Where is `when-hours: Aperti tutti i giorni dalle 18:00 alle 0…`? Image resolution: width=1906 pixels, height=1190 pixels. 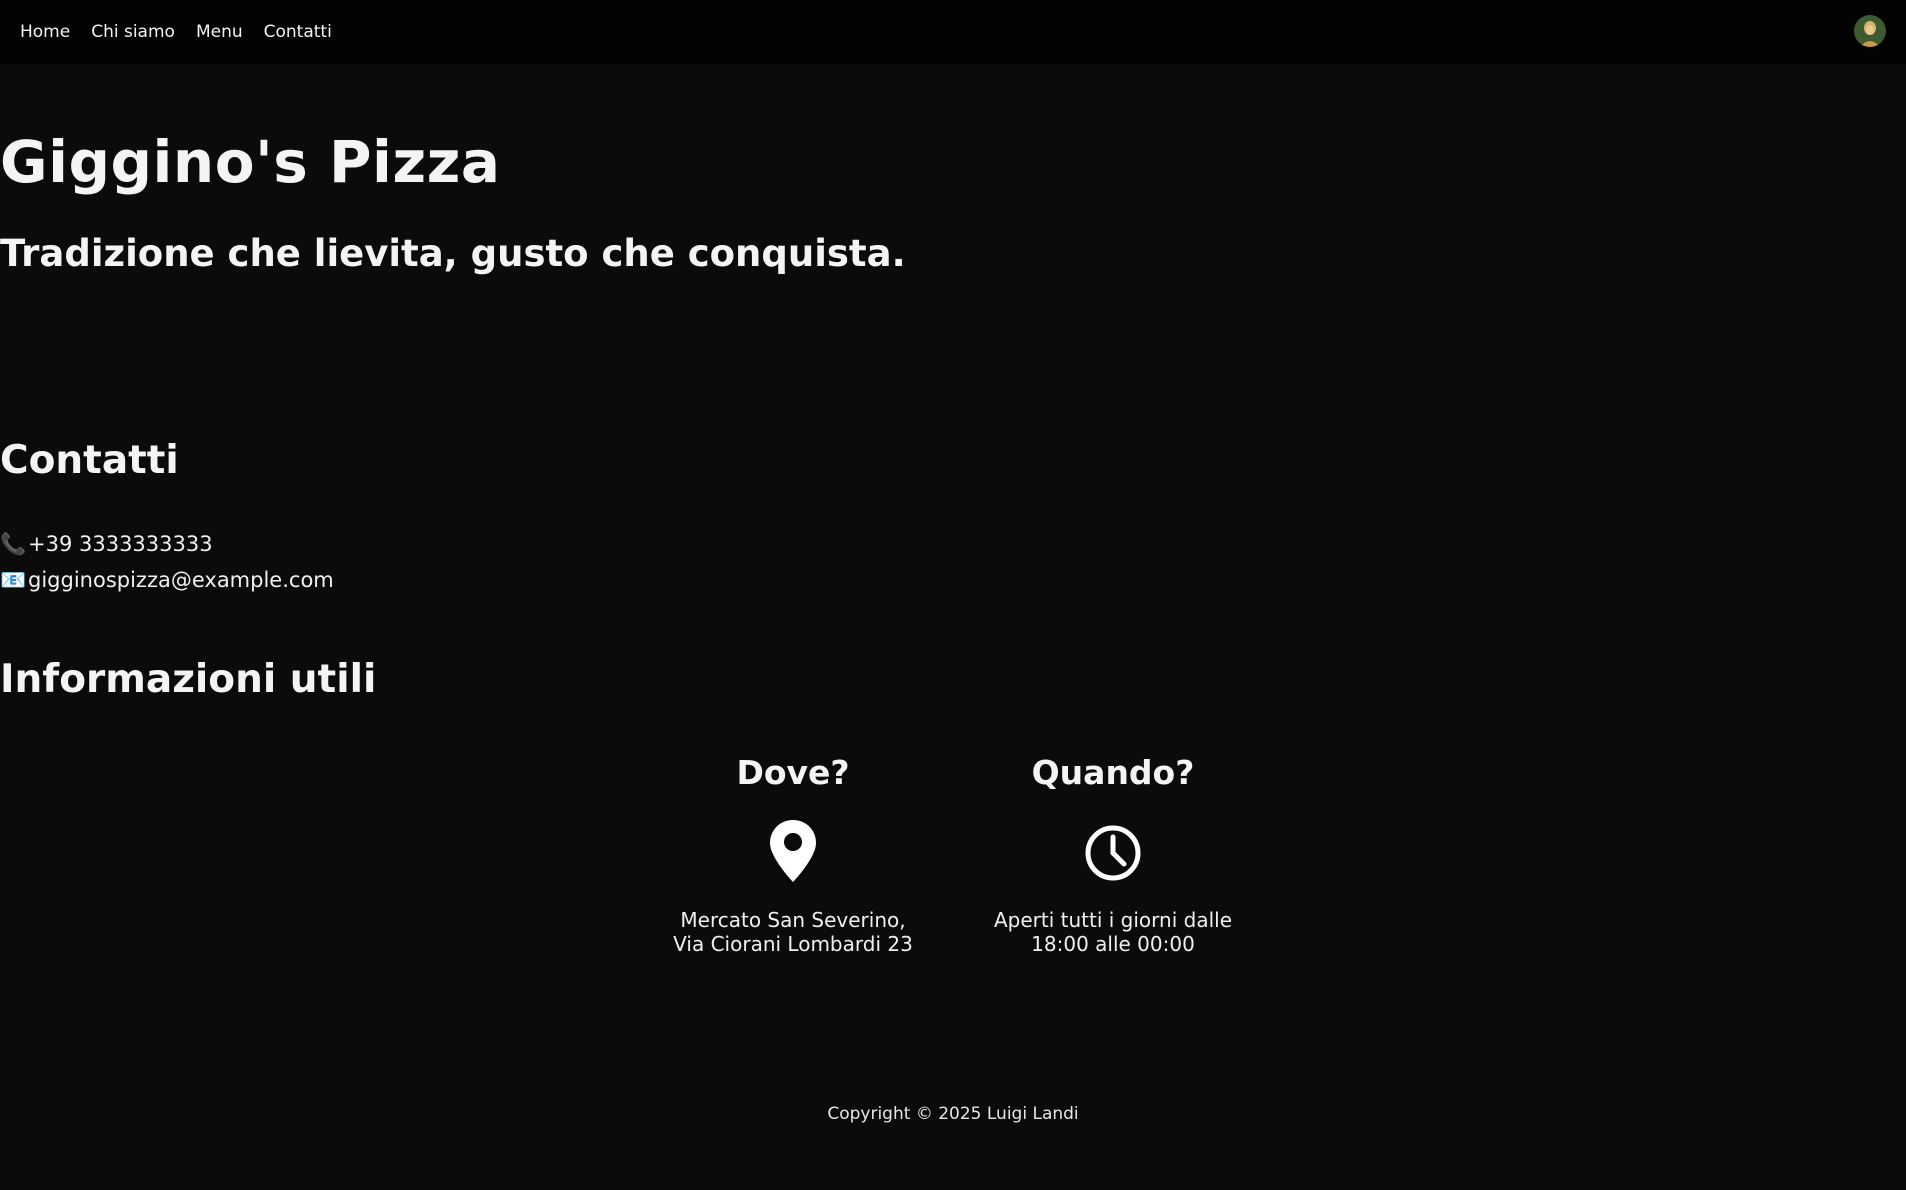 when-hours: Aperti tutti i giorni dalle 18:00 alle 0… is located at coordinates (1113, 932).